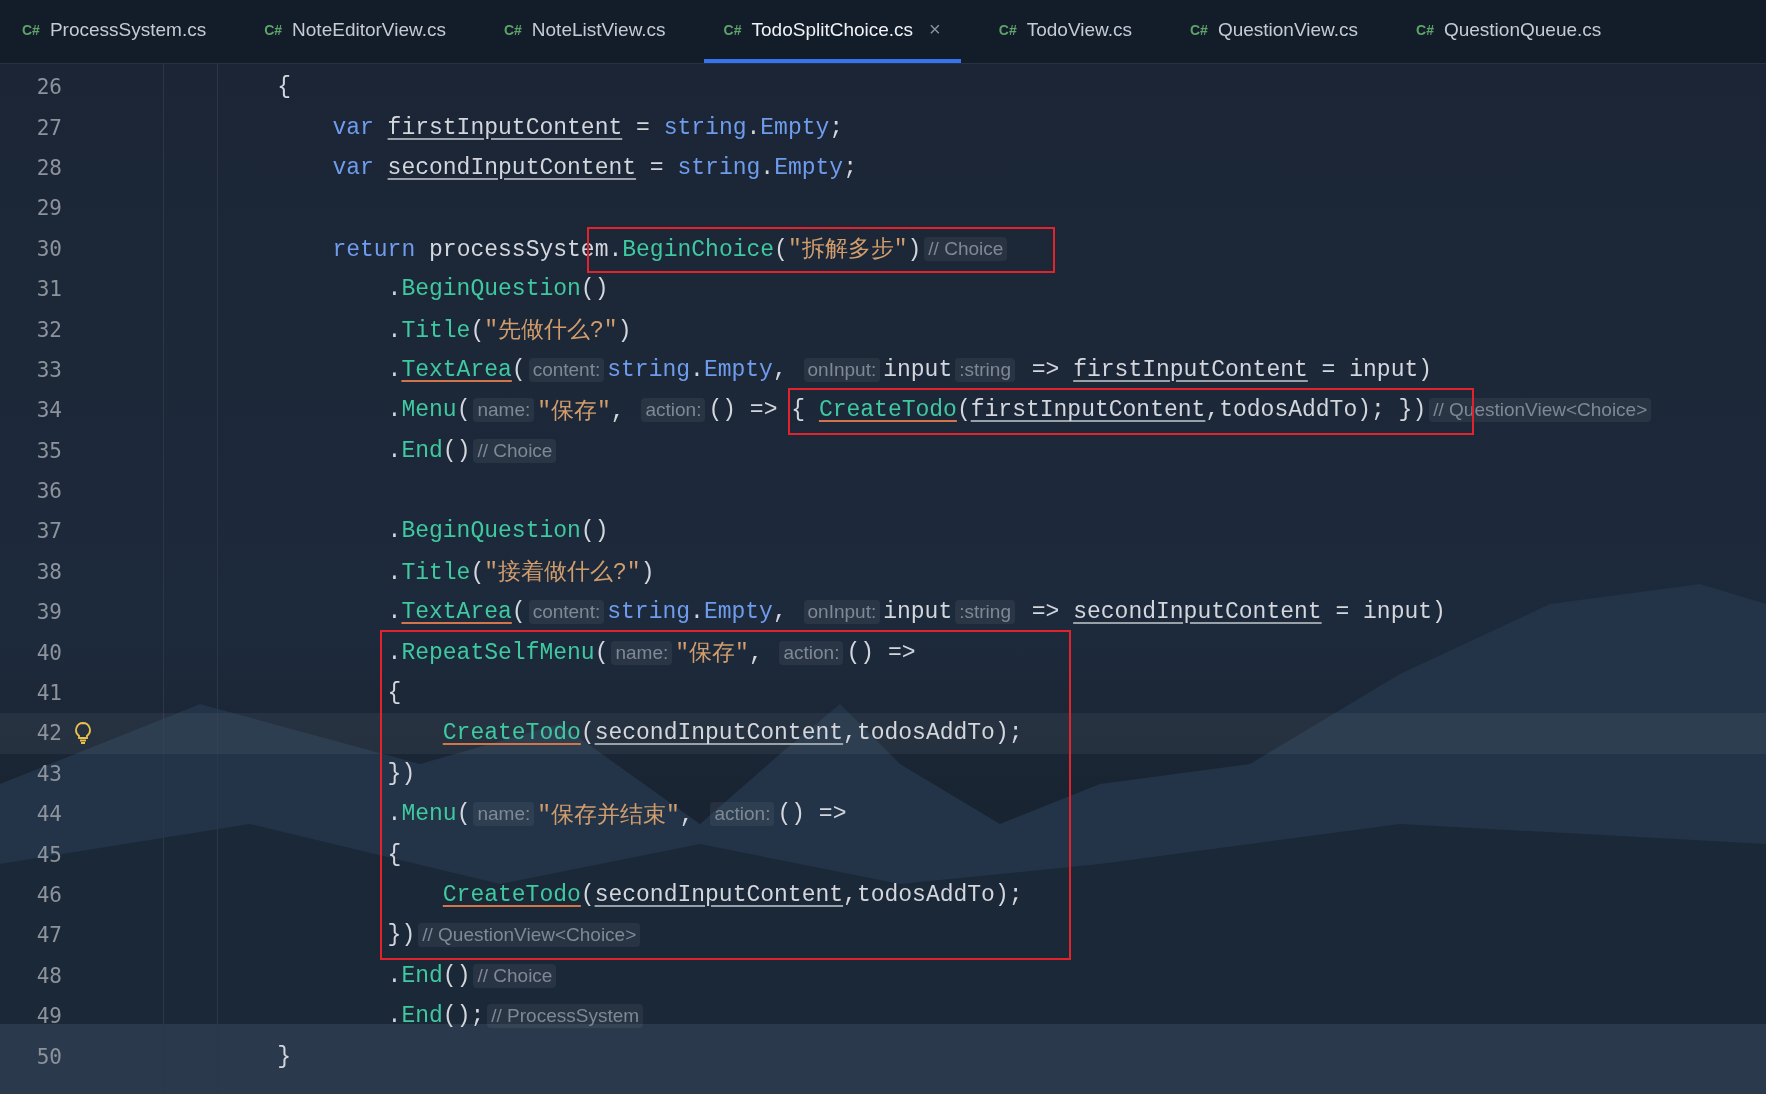  Describe the element at coordinates (48, 652) in the screenshot. I see `line-number: 40` at that location.